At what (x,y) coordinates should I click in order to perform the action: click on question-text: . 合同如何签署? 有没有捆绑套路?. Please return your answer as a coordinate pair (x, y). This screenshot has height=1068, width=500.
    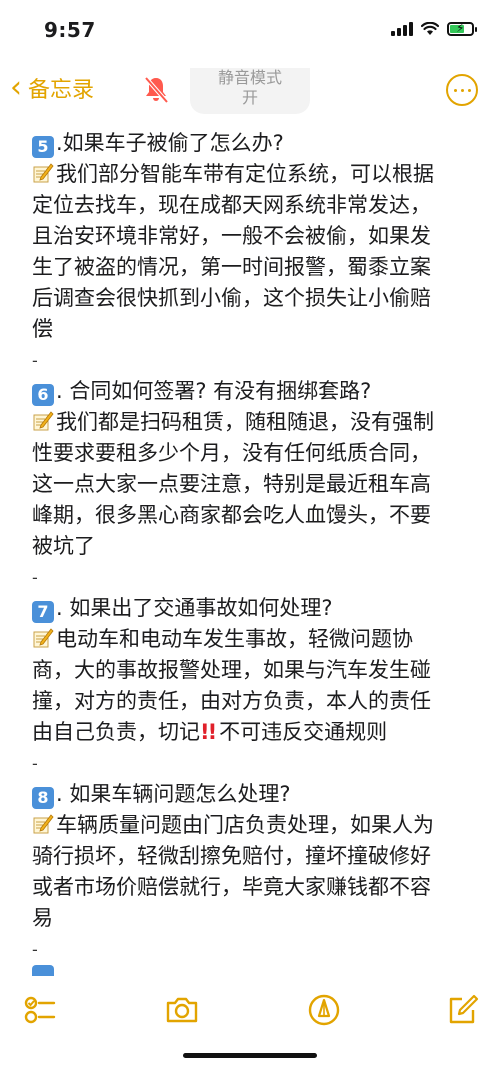
    Looking at the image, I should click on (214, 391).